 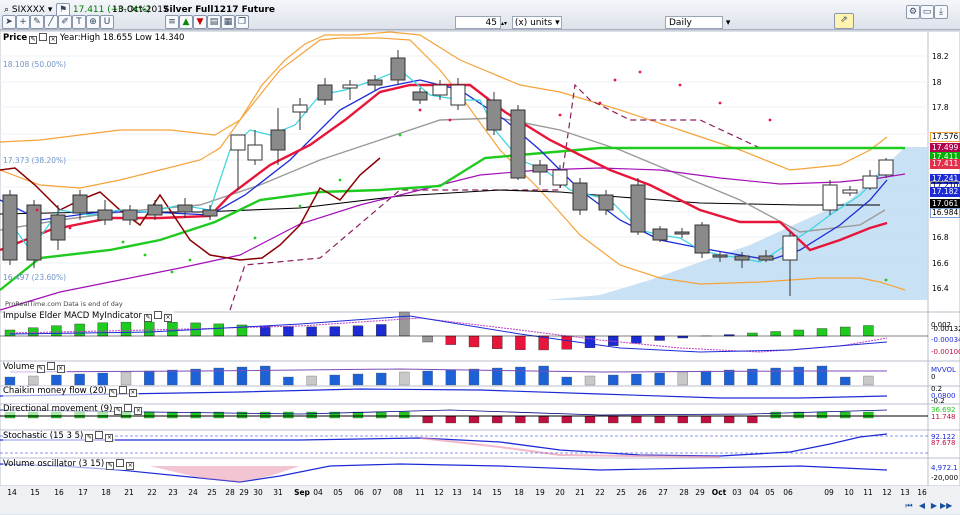 What do you see at coordinates (536, 22) in the screenshot?
I see `units-select: (x) units ▾` at bounding box center [536, 22].